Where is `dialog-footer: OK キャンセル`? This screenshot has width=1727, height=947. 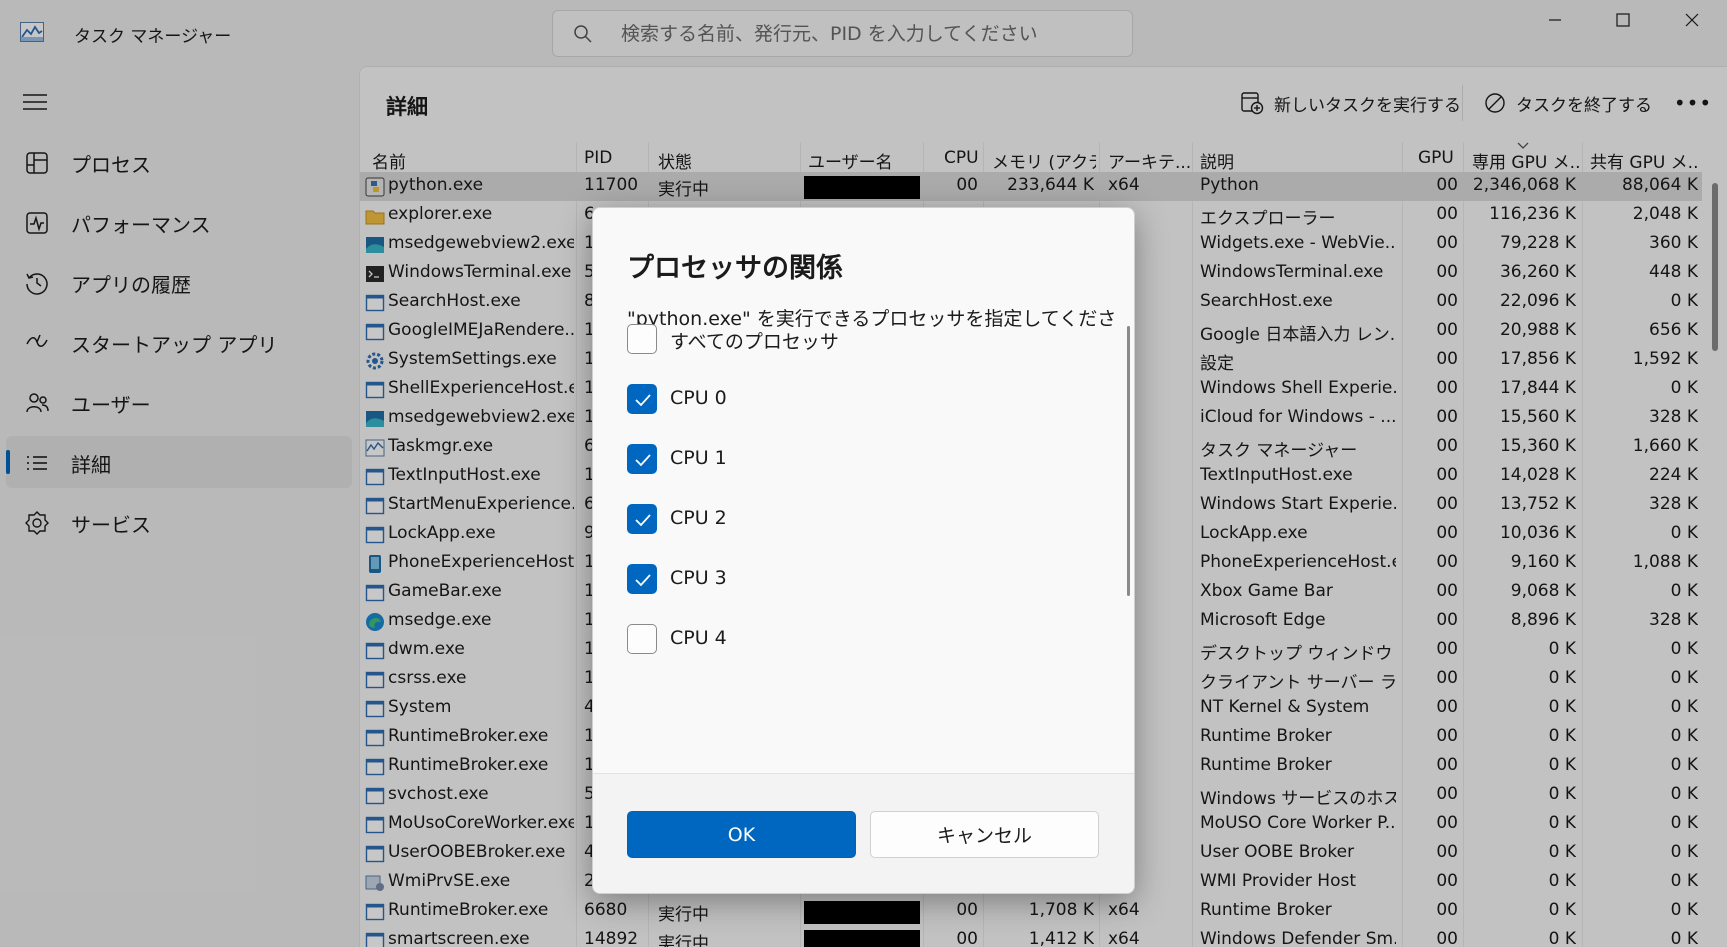
dialog-footer: OK キャンセル is located at coordinates (863, 833).